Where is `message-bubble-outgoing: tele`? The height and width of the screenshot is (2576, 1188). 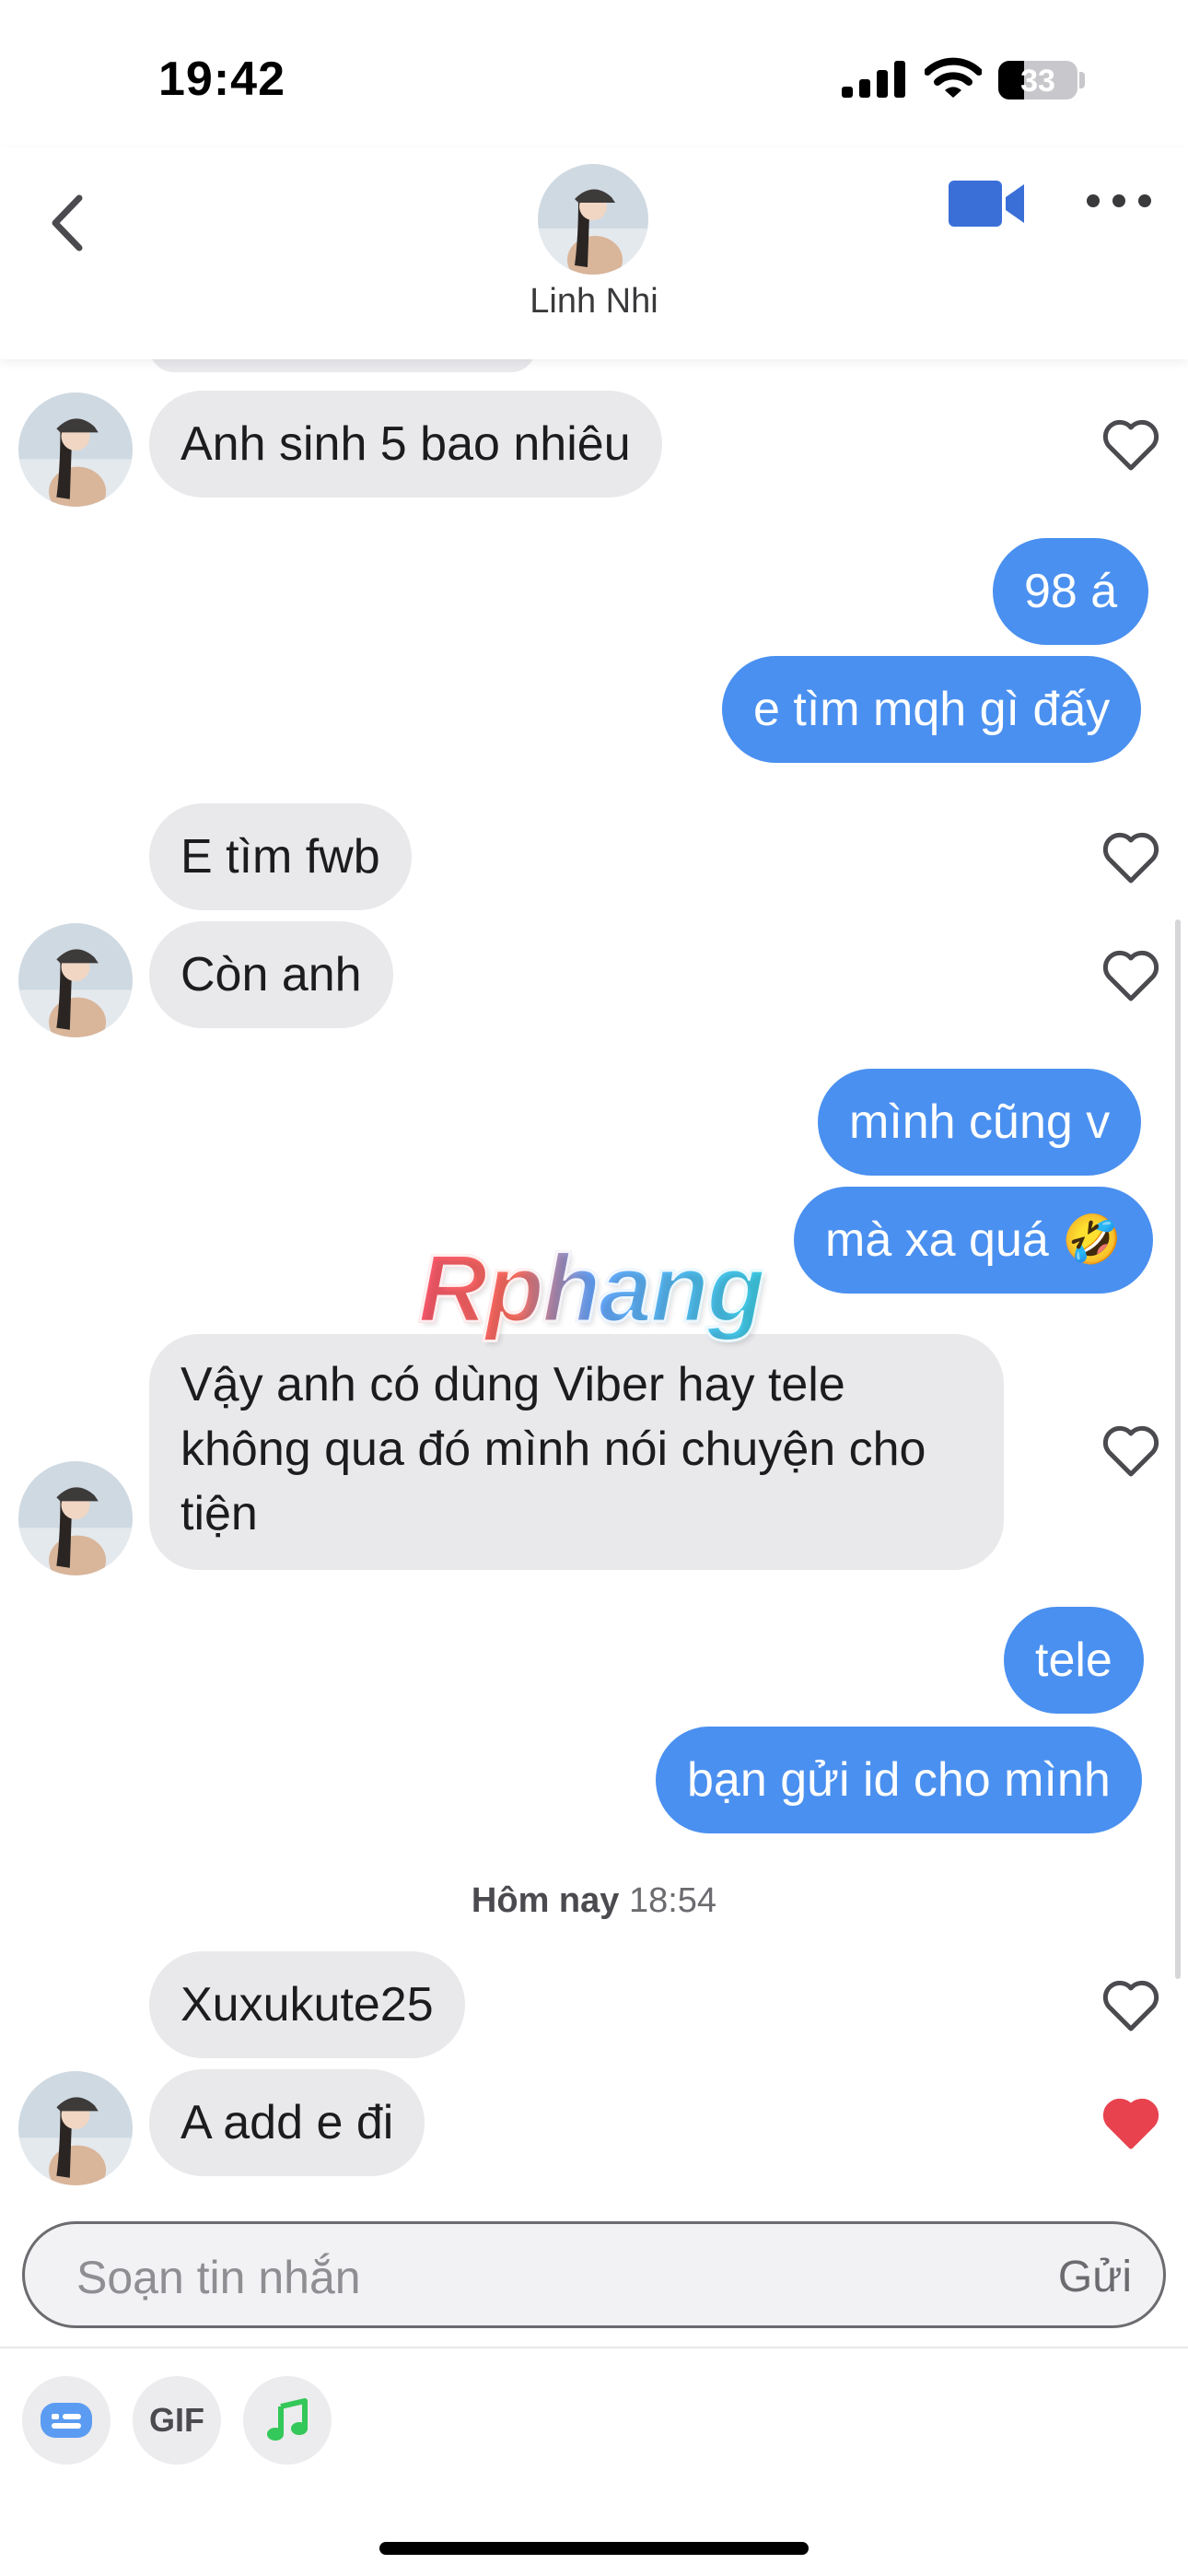
message-bubble-outgoing: tele is located at coordinates (1074, 1660).